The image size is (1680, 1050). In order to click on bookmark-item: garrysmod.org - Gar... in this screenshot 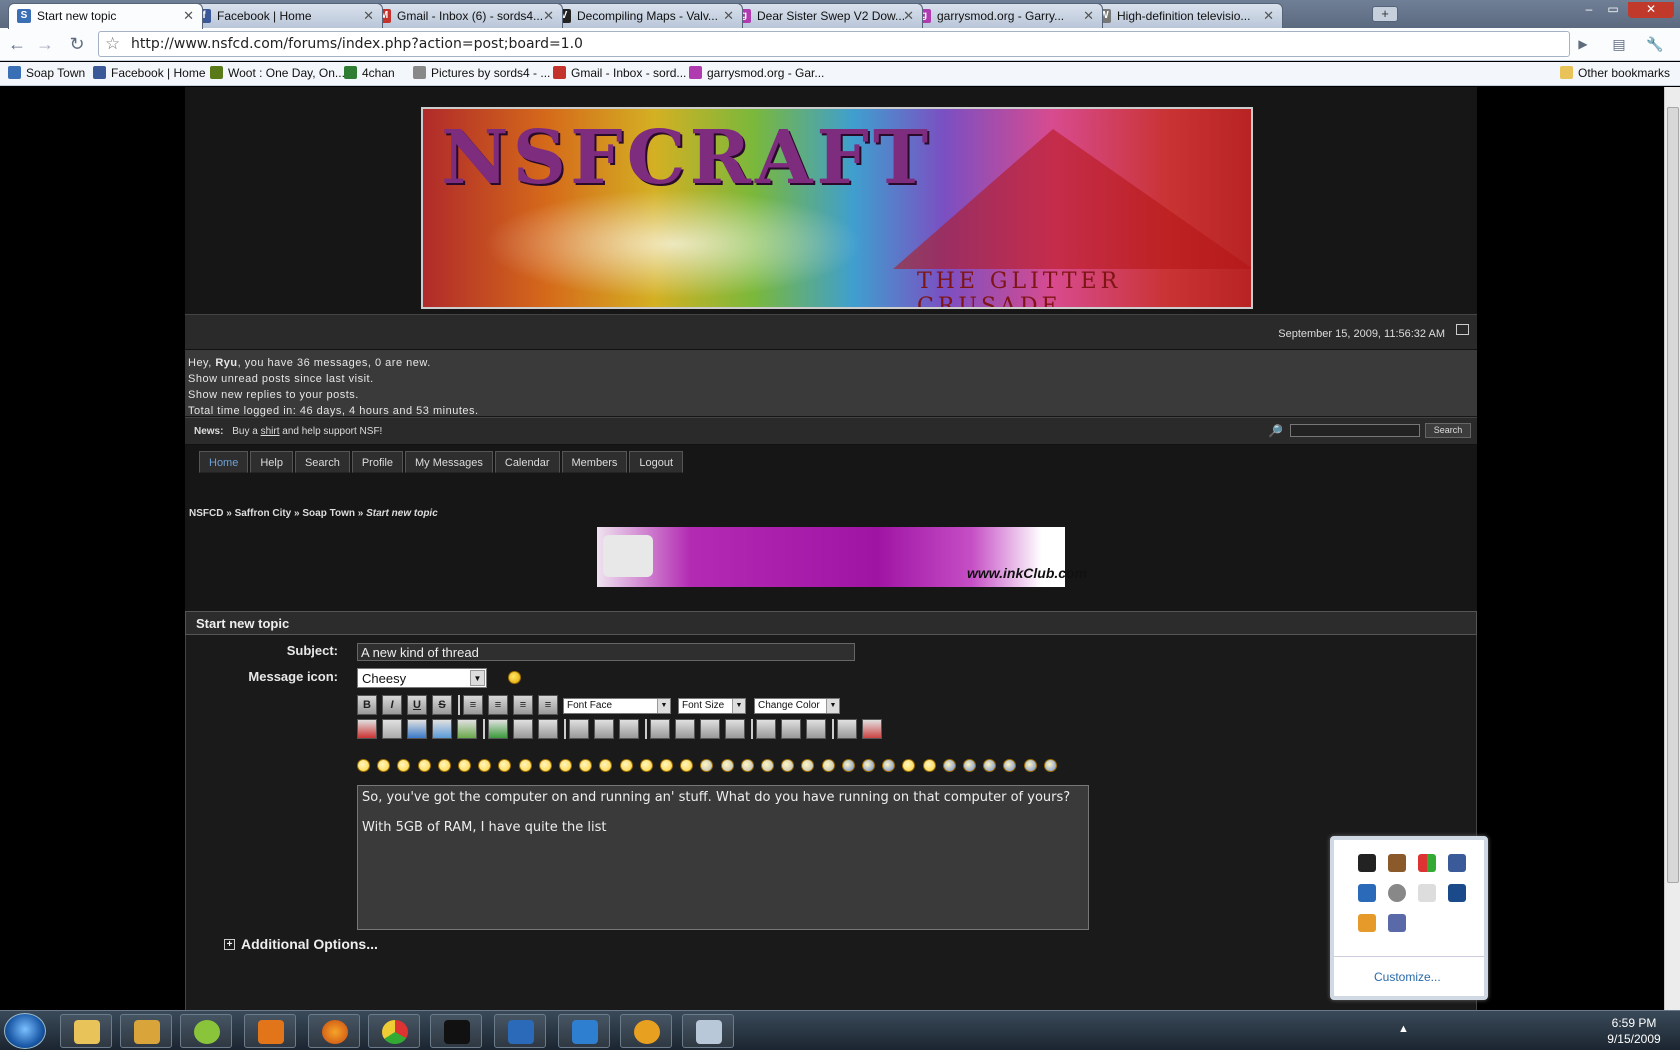, I will do `click(756, 73)`.